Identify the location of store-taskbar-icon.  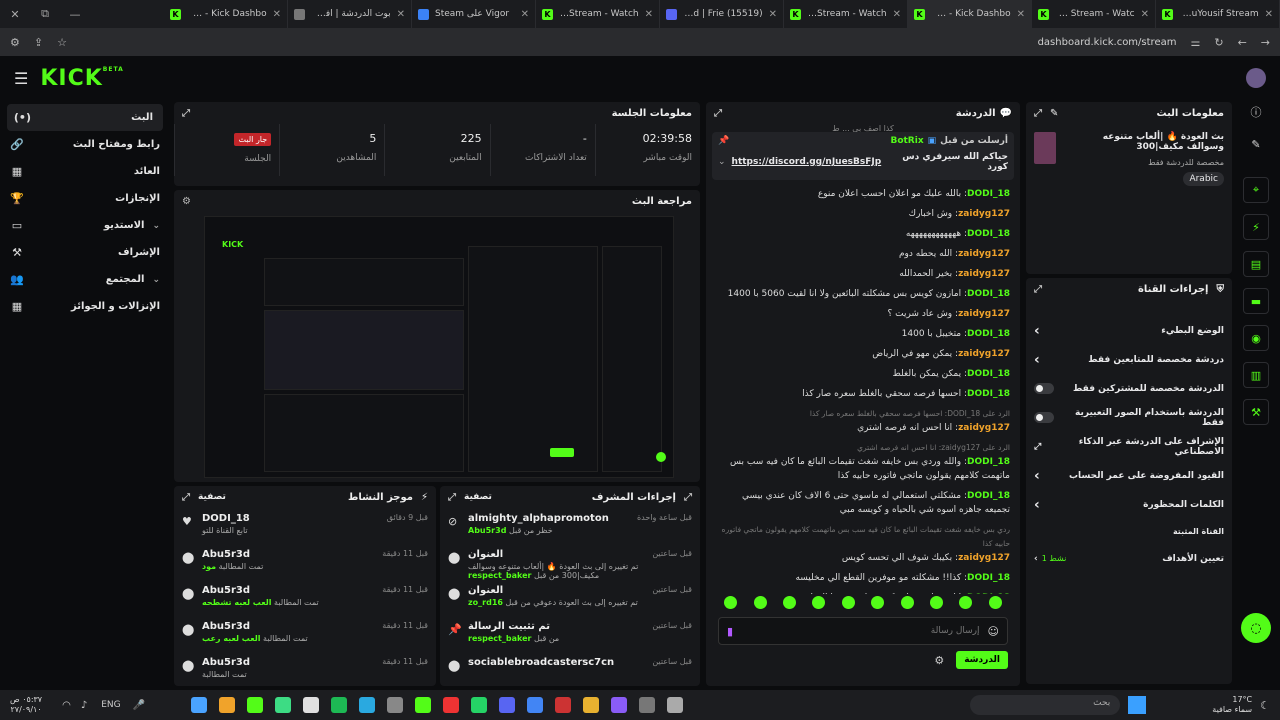
(675, 705).